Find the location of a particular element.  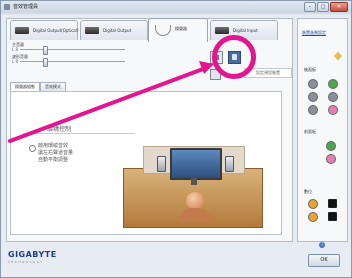

title-bar: 音效管理員 – □ ✕ is located at coordinates (176, 7).